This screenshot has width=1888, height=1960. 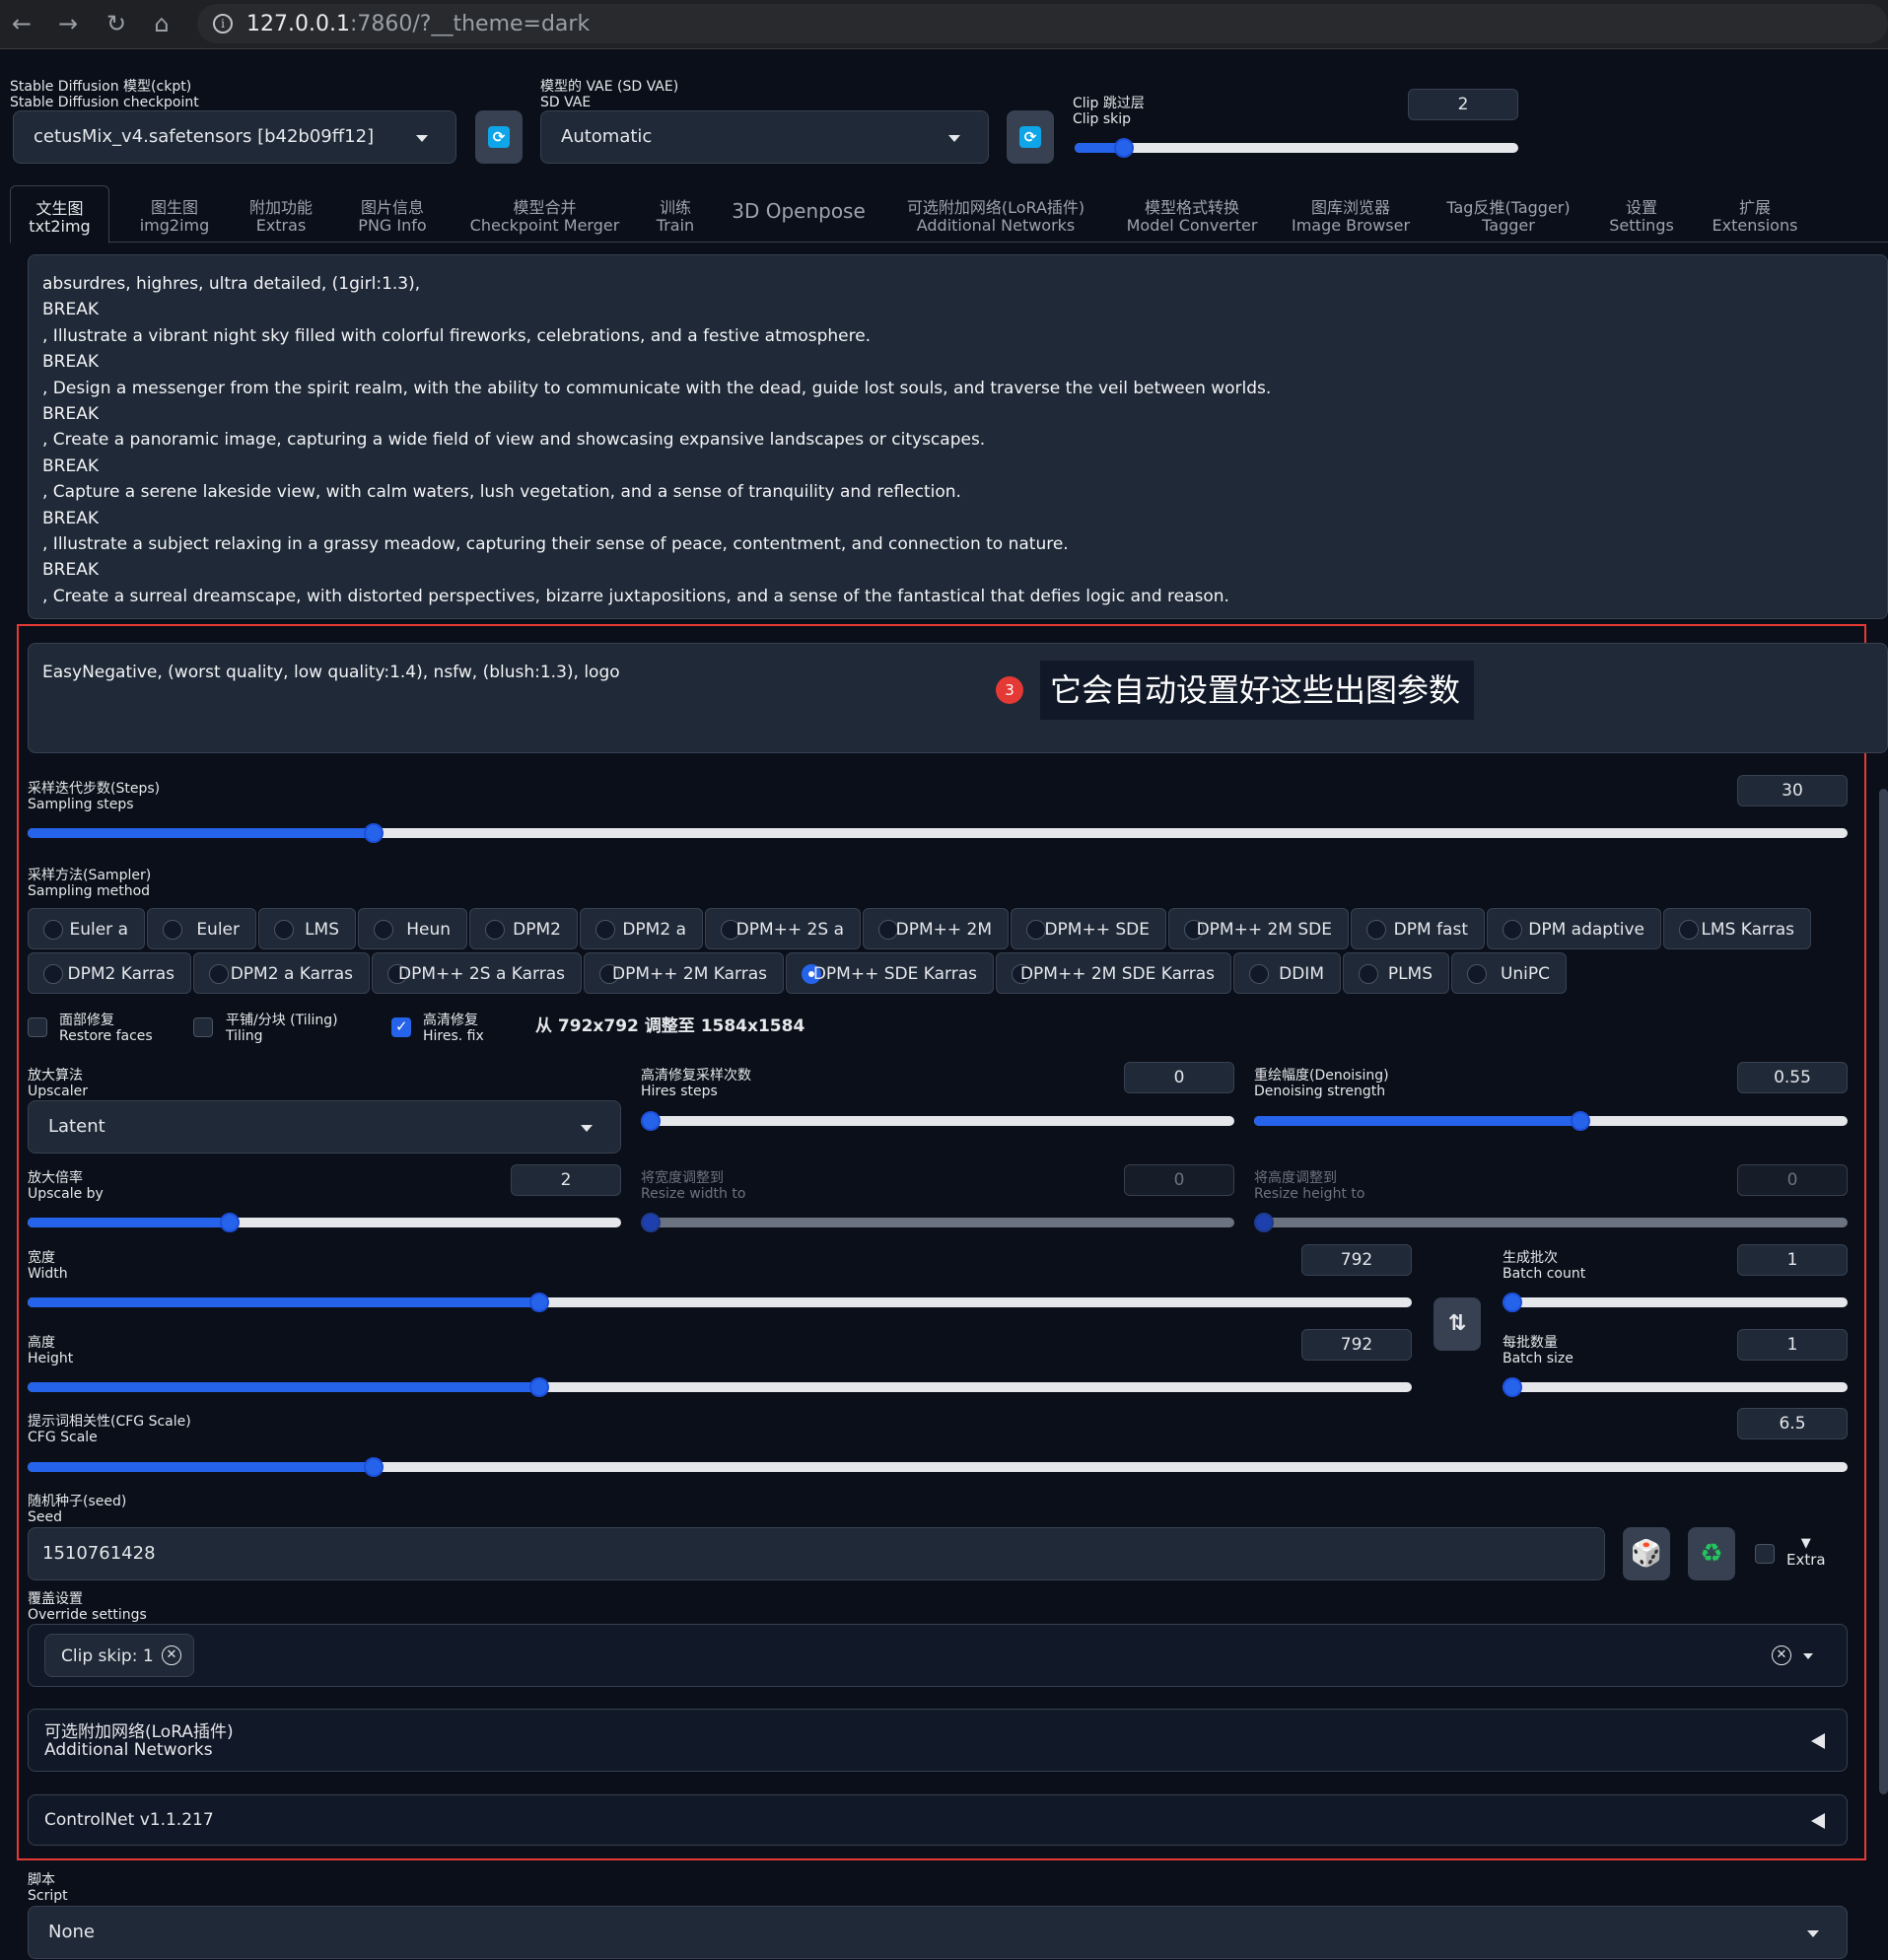 I want to click on sampler-option: Euler, so click(x=201, y=928).